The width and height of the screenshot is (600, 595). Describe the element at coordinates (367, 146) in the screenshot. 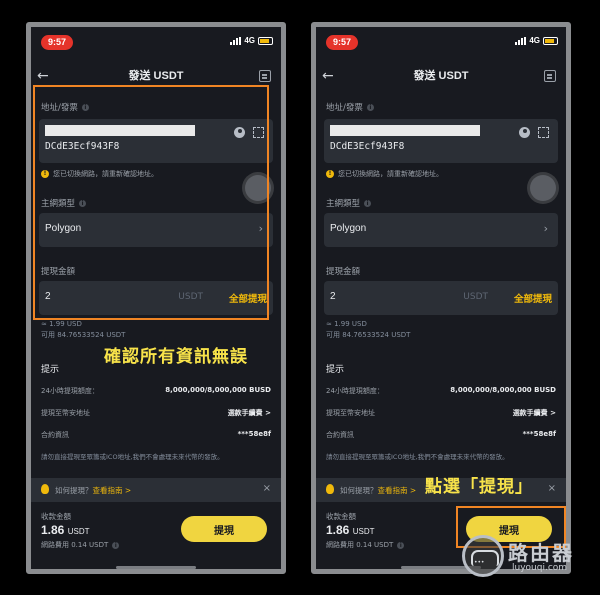

I see `address-value: DCdE3Ecf943F8` at that location.